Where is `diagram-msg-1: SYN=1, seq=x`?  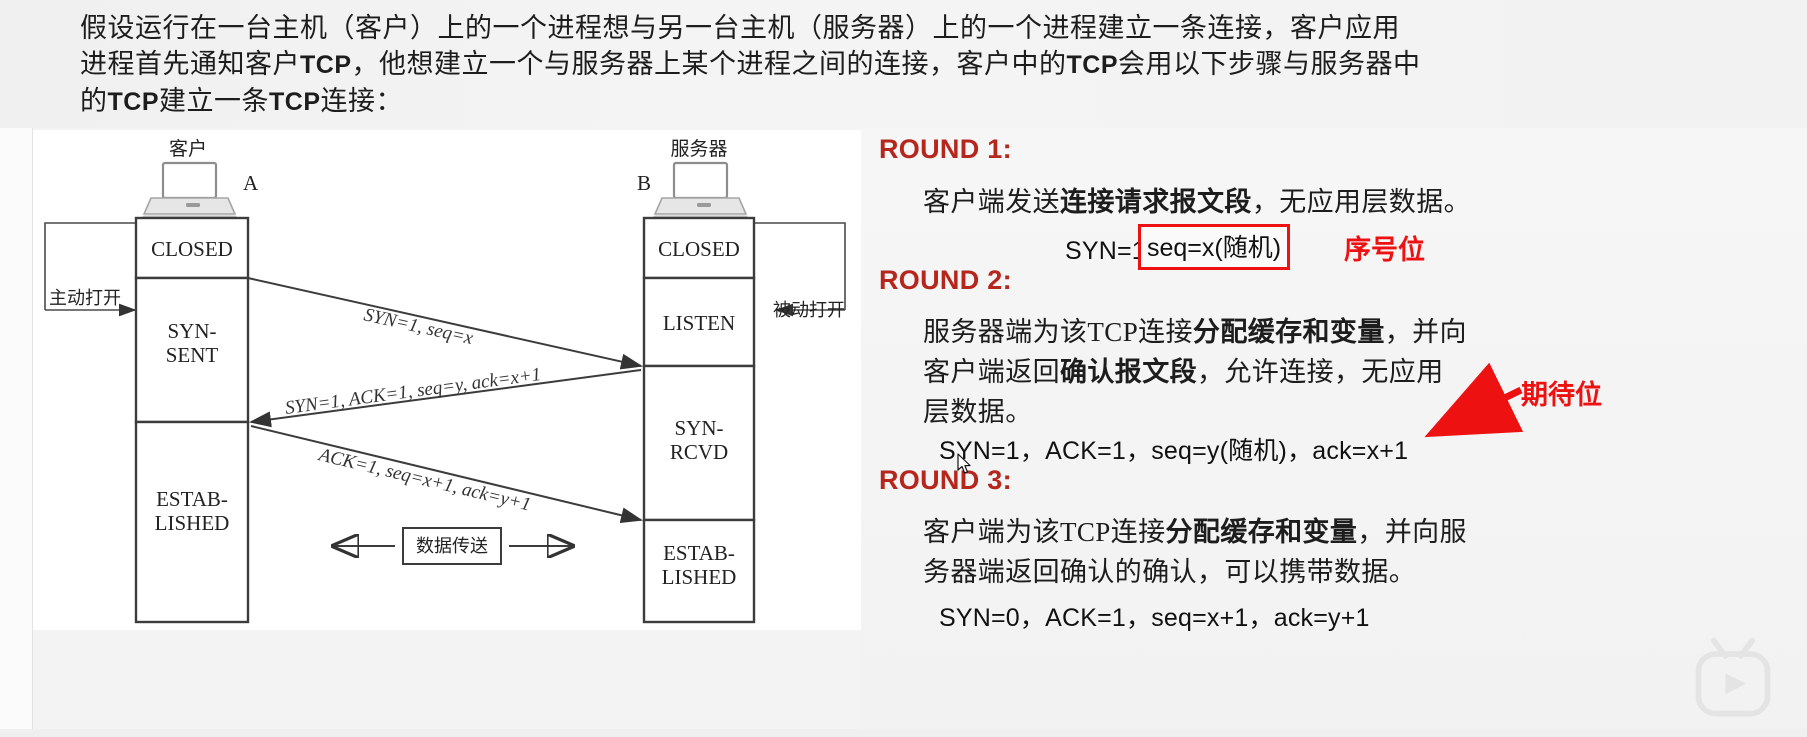 diagram-msg-1: SYN=1, seq=x is located at coordinates (419, 326).